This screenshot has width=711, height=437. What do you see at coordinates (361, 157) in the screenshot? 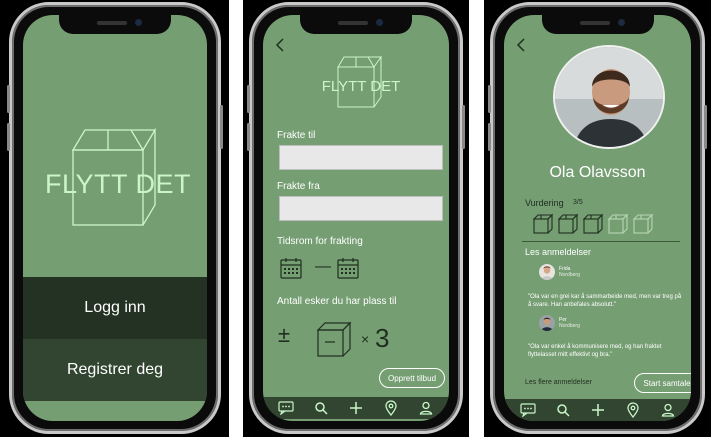
I see `to-input` at bounding box center [361, 157].